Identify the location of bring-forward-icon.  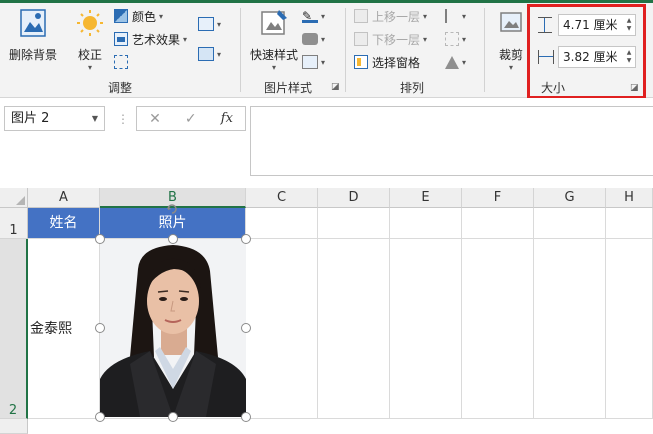
(361, 16).